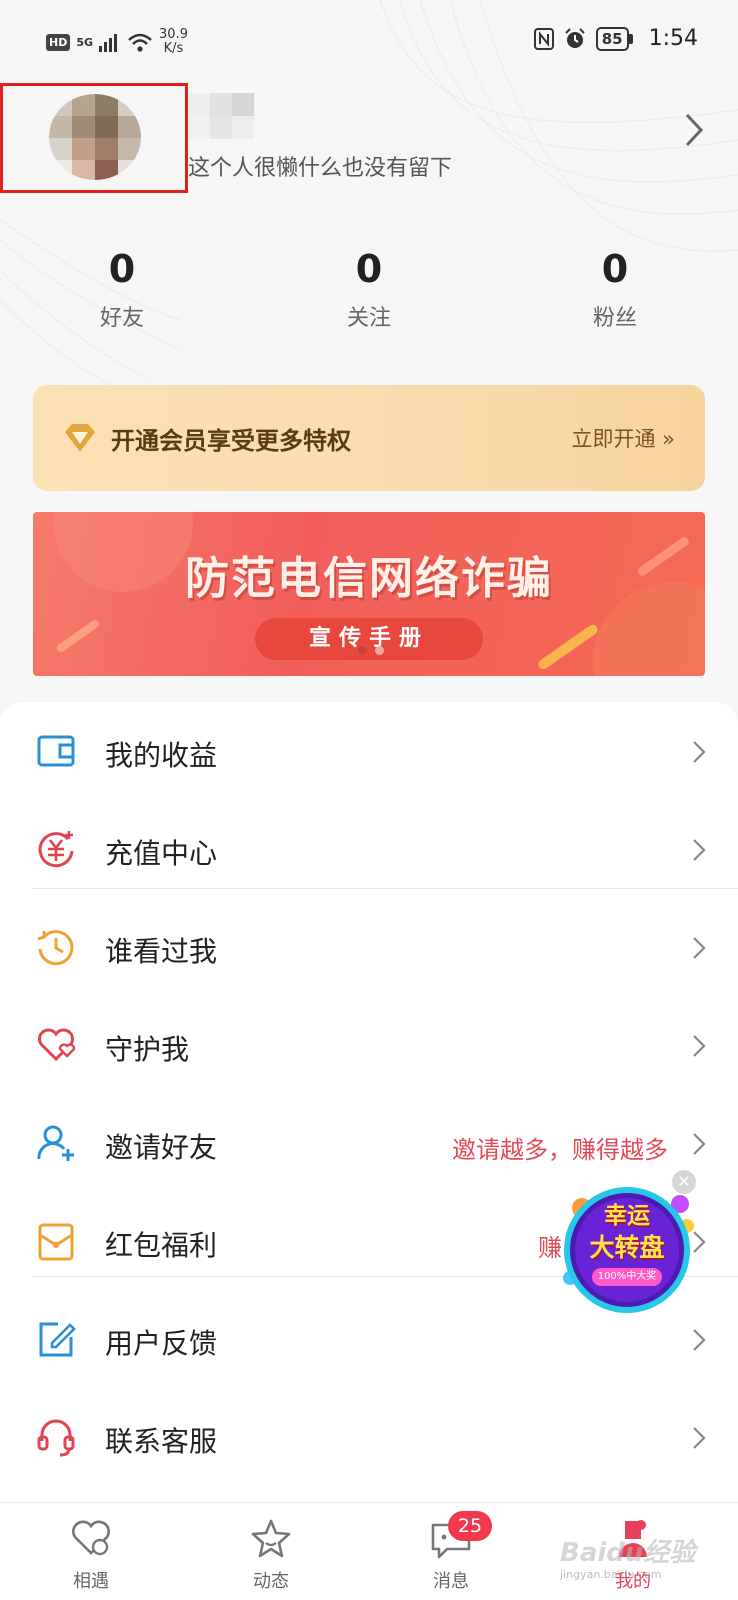 The width and height of the screenshot is (738, 1600). What do you see at coordinates (470, 1526) in the screenshot?
I see `unread-badge: 25` at bounding box center [470, 1526].